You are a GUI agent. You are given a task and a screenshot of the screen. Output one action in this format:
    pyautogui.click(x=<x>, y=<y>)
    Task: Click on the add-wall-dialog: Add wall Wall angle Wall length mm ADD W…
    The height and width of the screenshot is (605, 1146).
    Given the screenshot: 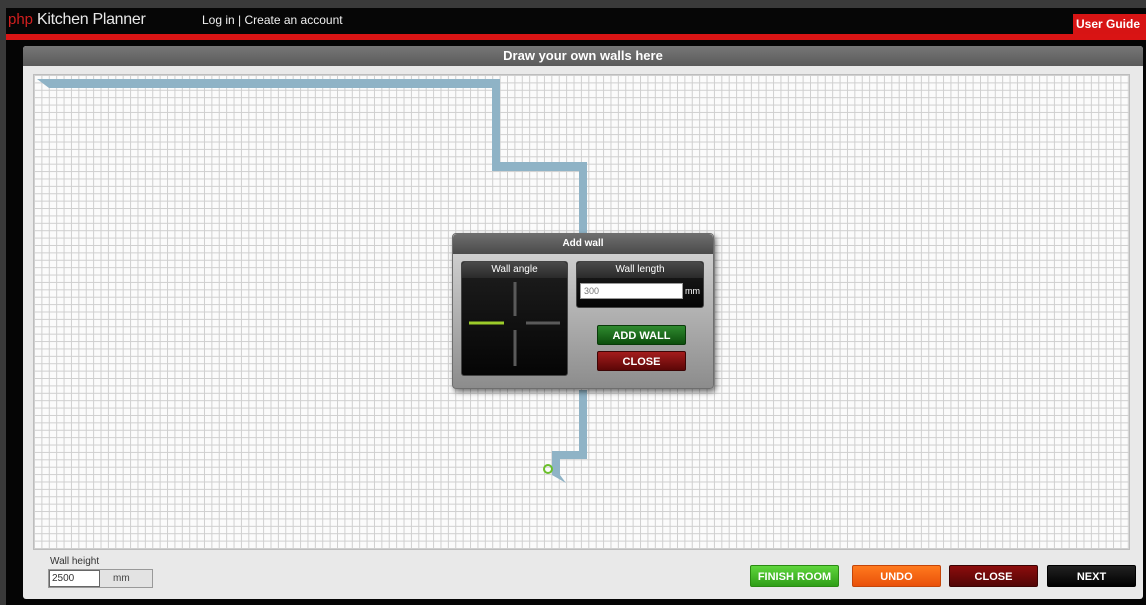 What is the action you would take?
    pyautogui.click(x=583, y=311)
    